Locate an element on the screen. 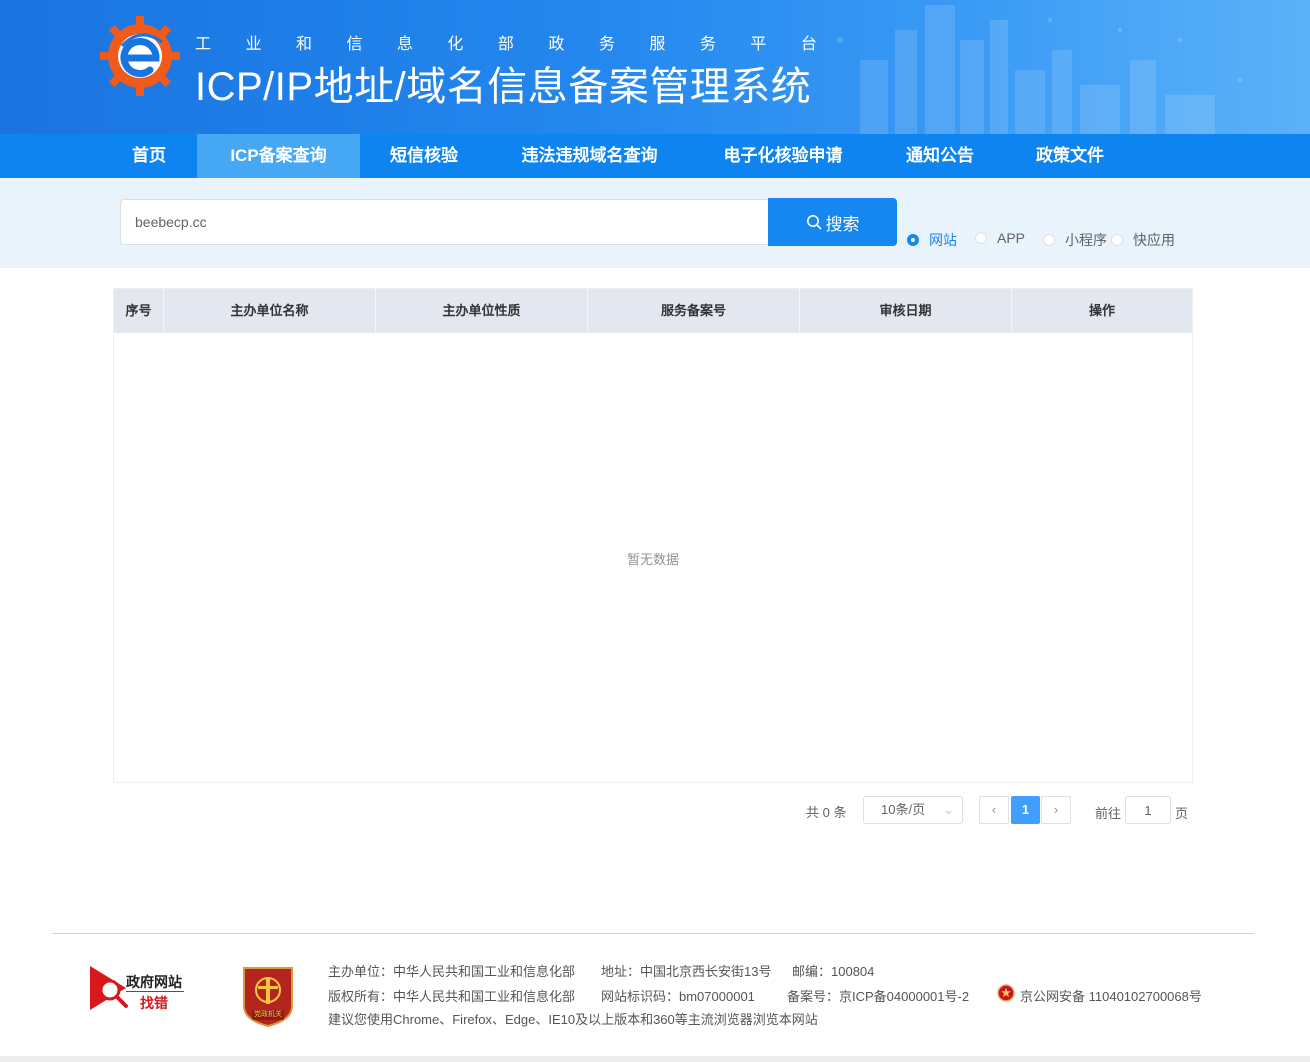 This screenshot has width=1310, height=1062. column-header-actions: 操作 is located at coordinates (1101, 310).